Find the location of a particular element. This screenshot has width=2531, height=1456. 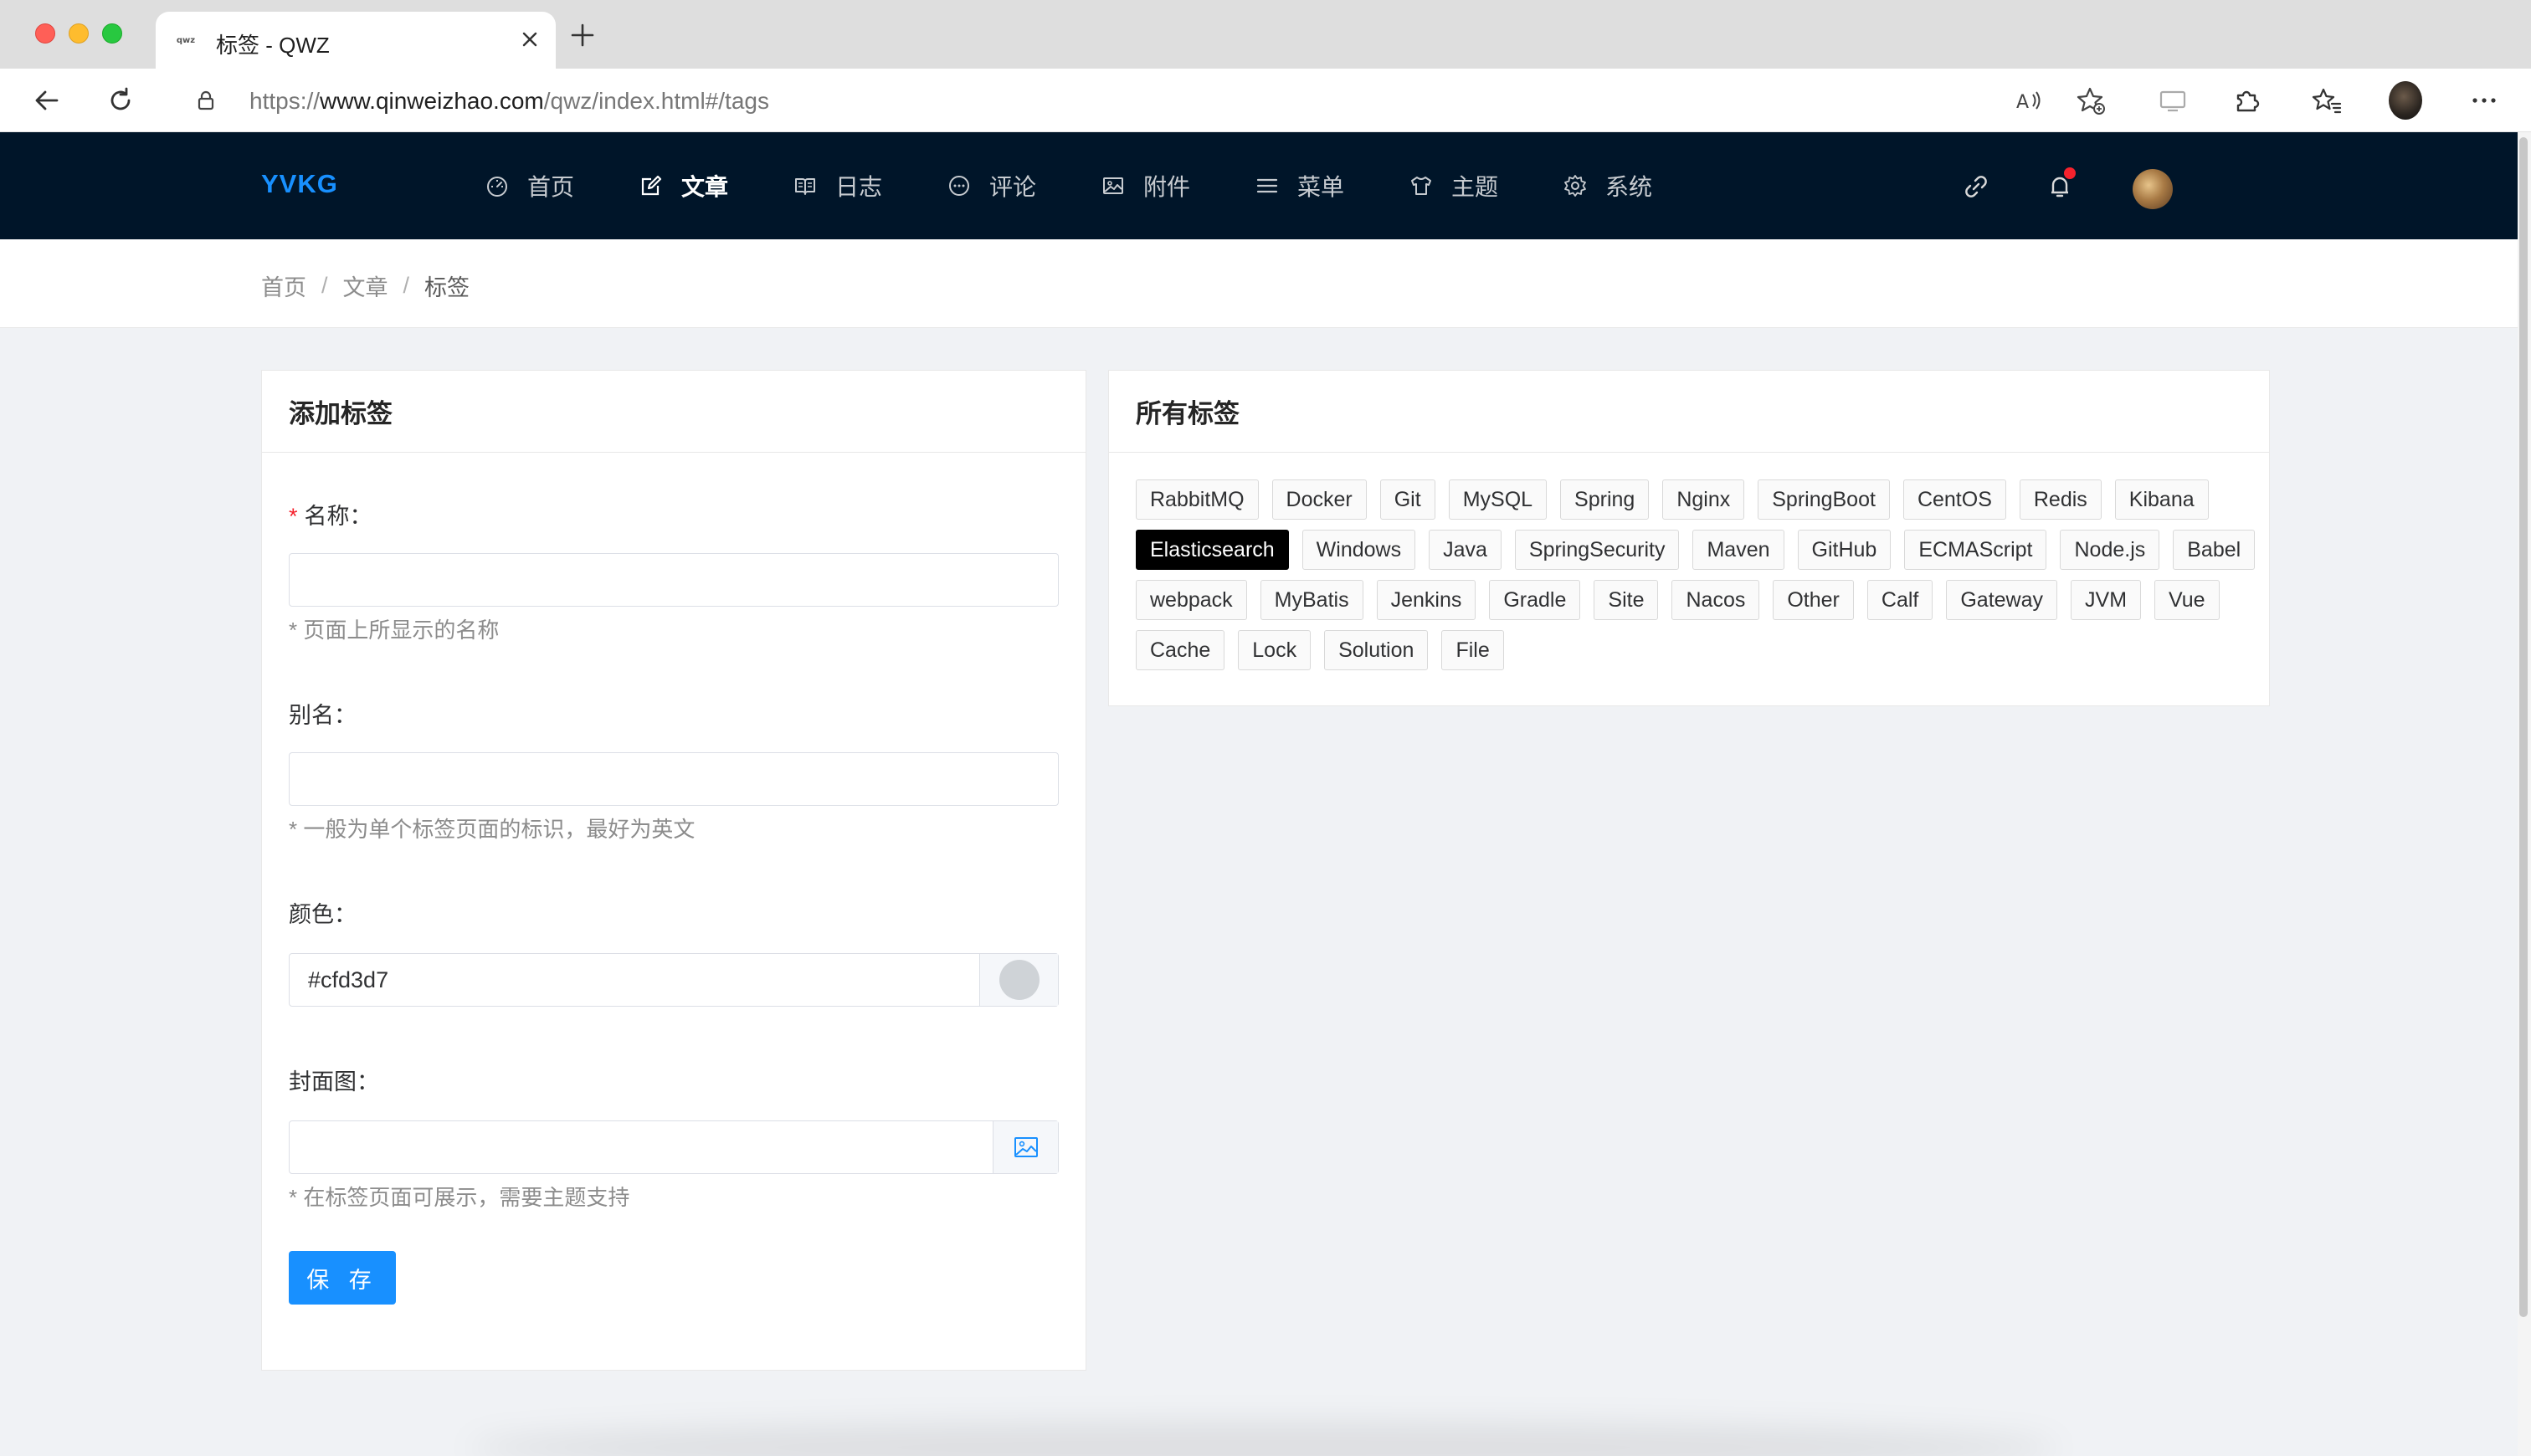

nav-item-themes: 主题 is located at coordinates (1453, 186).